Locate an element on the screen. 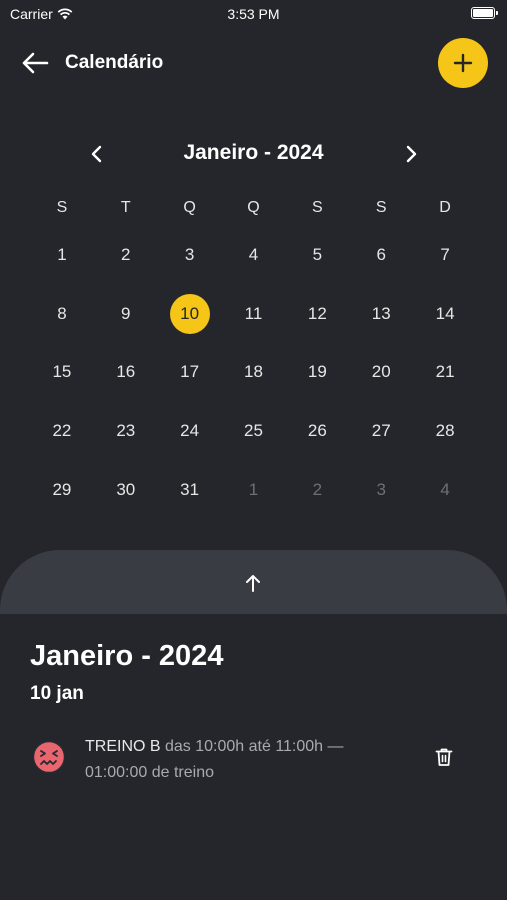 This screenshot has width=507, height=900. day-number: 10 is located at coordinates (189, 313).